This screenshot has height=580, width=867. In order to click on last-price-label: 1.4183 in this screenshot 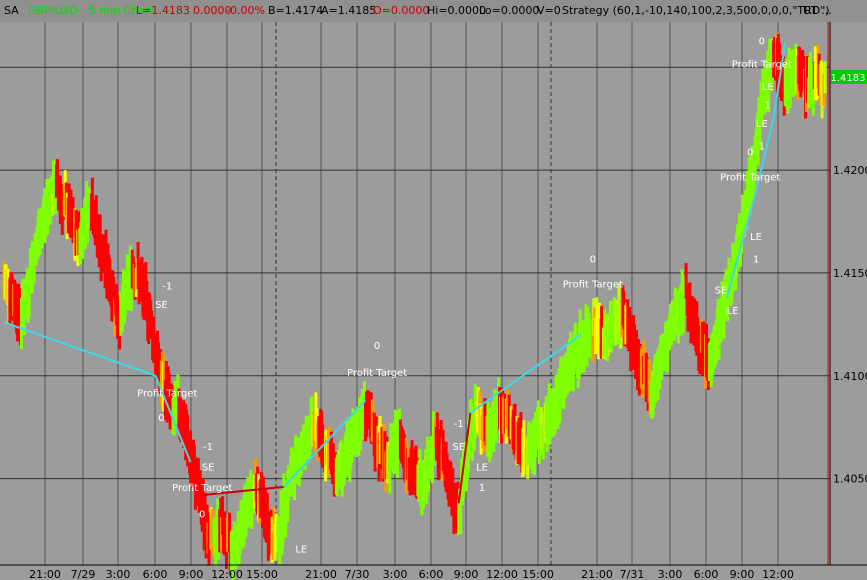, I will do `click(848, 78)`.